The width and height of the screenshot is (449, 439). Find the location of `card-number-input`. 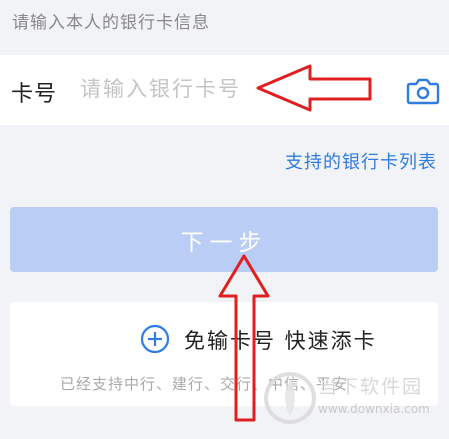

card-number-input is located at coordinates (230, 89).